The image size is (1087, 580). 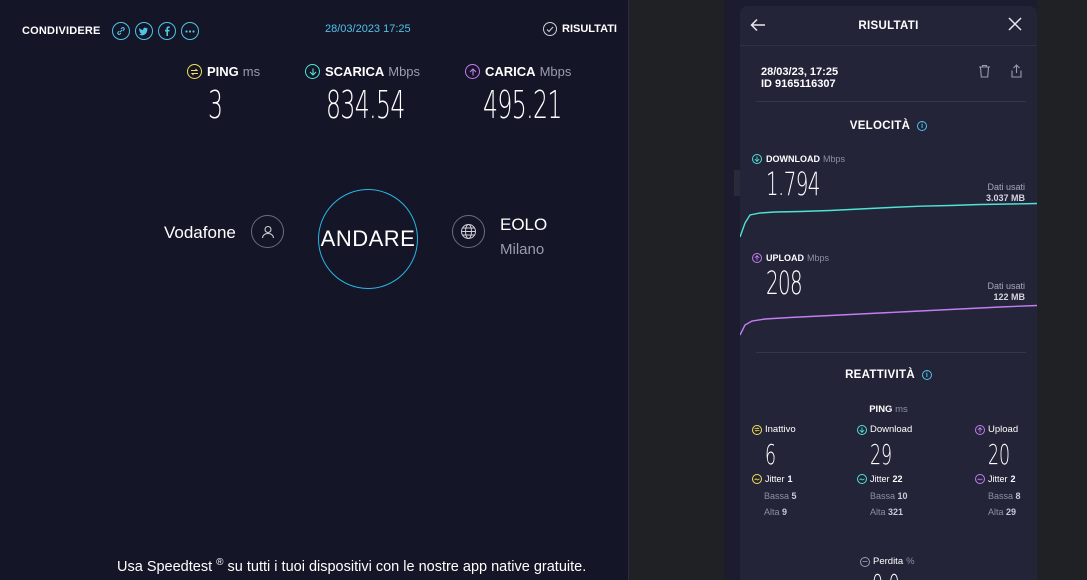 I want to click on close-icon, so click(x=1015, y=26).